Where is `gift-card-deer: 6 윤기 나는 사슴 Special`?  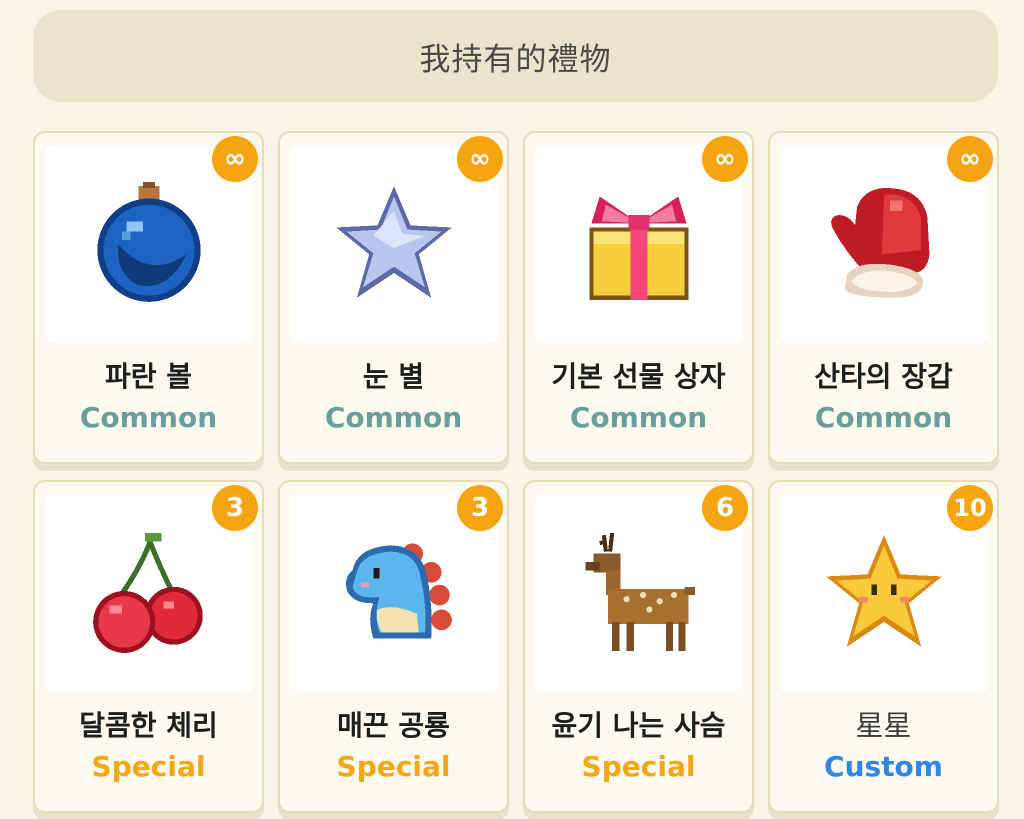 gift-card-deer: 6 윤기 나는 사슴 Special is located at coordinates (638, 646).